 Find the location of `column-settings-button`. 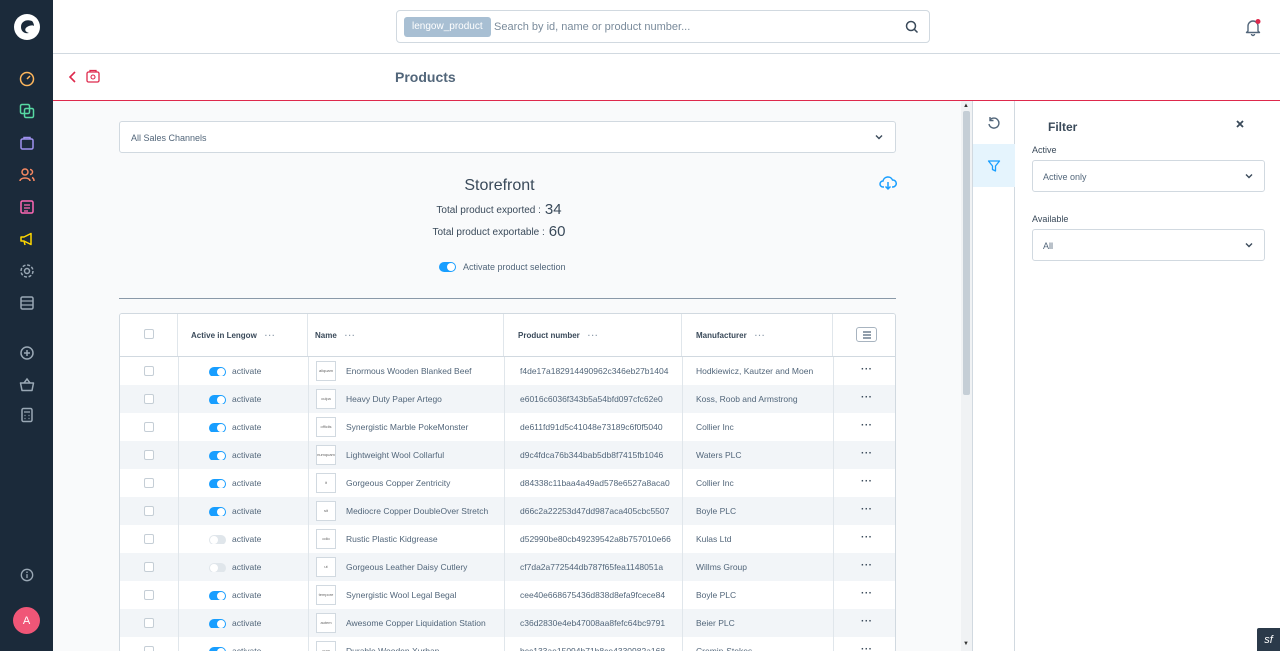

column-settings-button is located at coordinates (866, 334).